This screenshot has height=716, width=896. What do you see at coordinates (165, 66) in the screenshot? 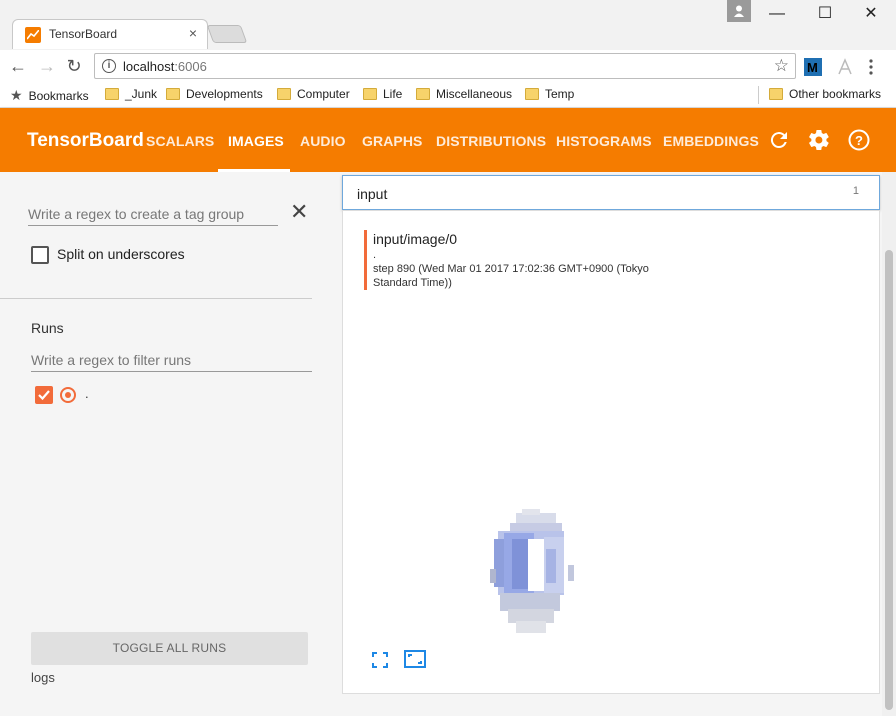
I see `url-text: localhost:6006` at bounding box center [165, 66].